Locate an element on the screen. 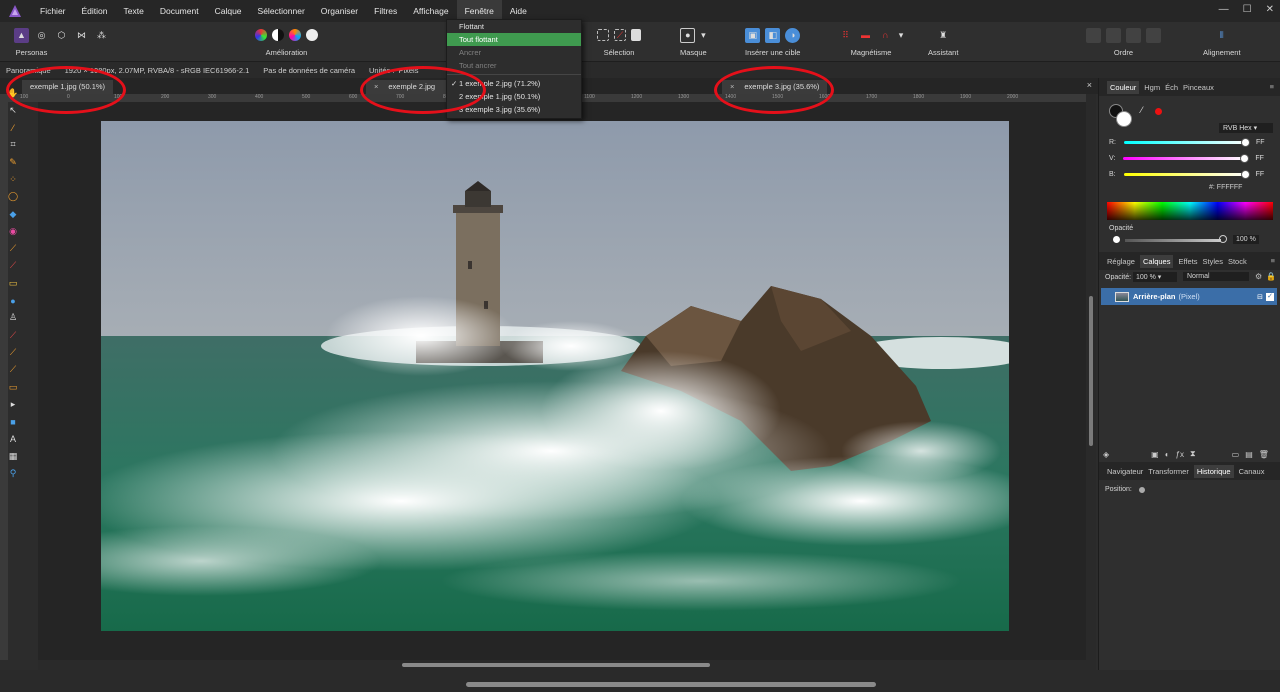 The height and width of the screenshot is (692, 1280). color-spectrum is located at coordinates (1190, 211).